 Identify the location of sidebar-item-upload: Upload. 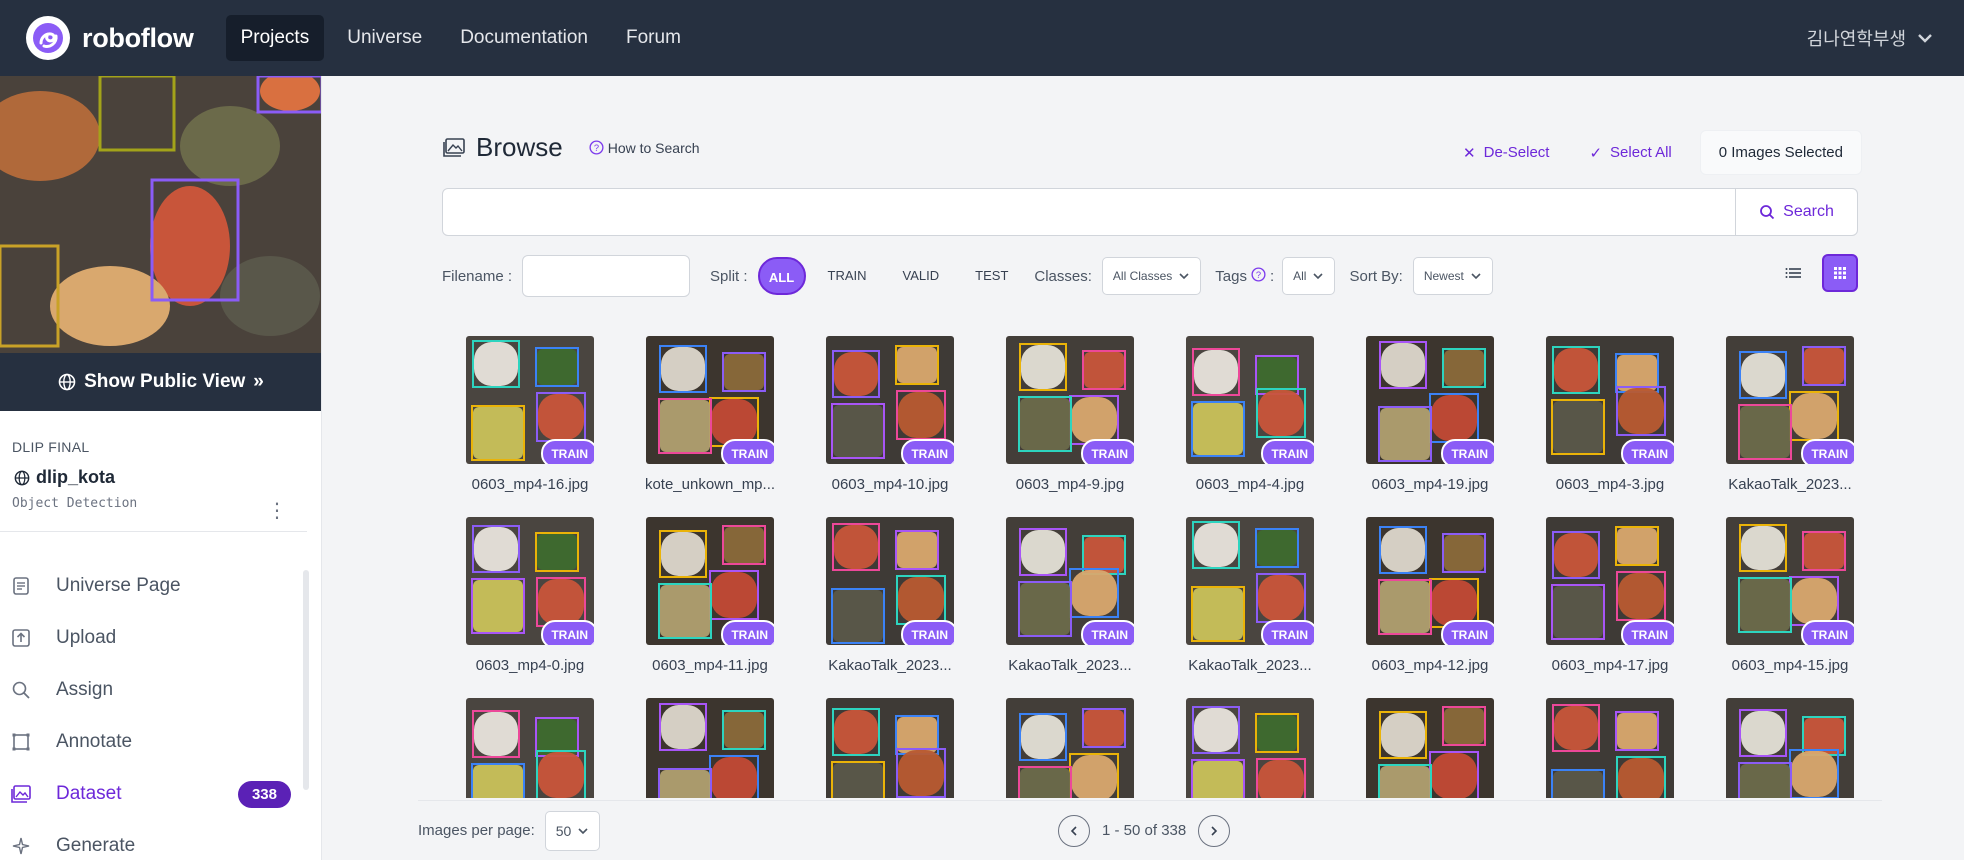
(160, 638).